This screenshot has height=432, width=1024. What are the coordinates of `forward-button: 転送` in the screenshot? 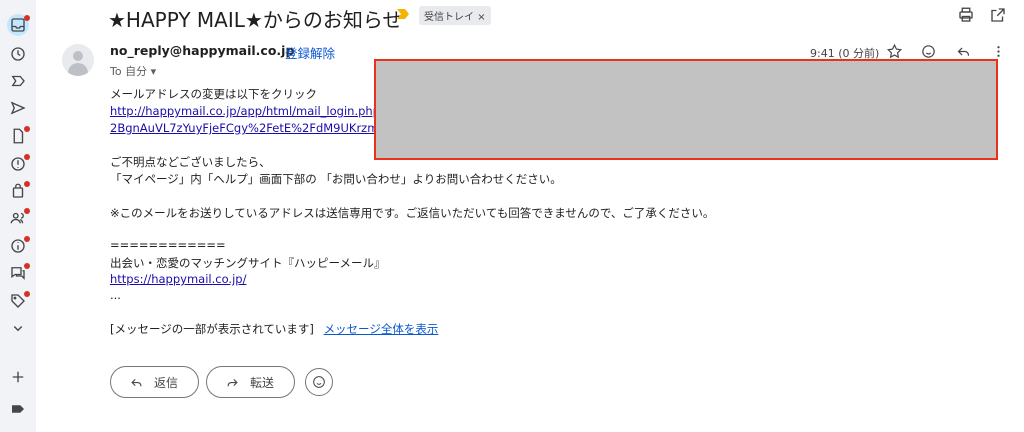 It's located at (250, 382).